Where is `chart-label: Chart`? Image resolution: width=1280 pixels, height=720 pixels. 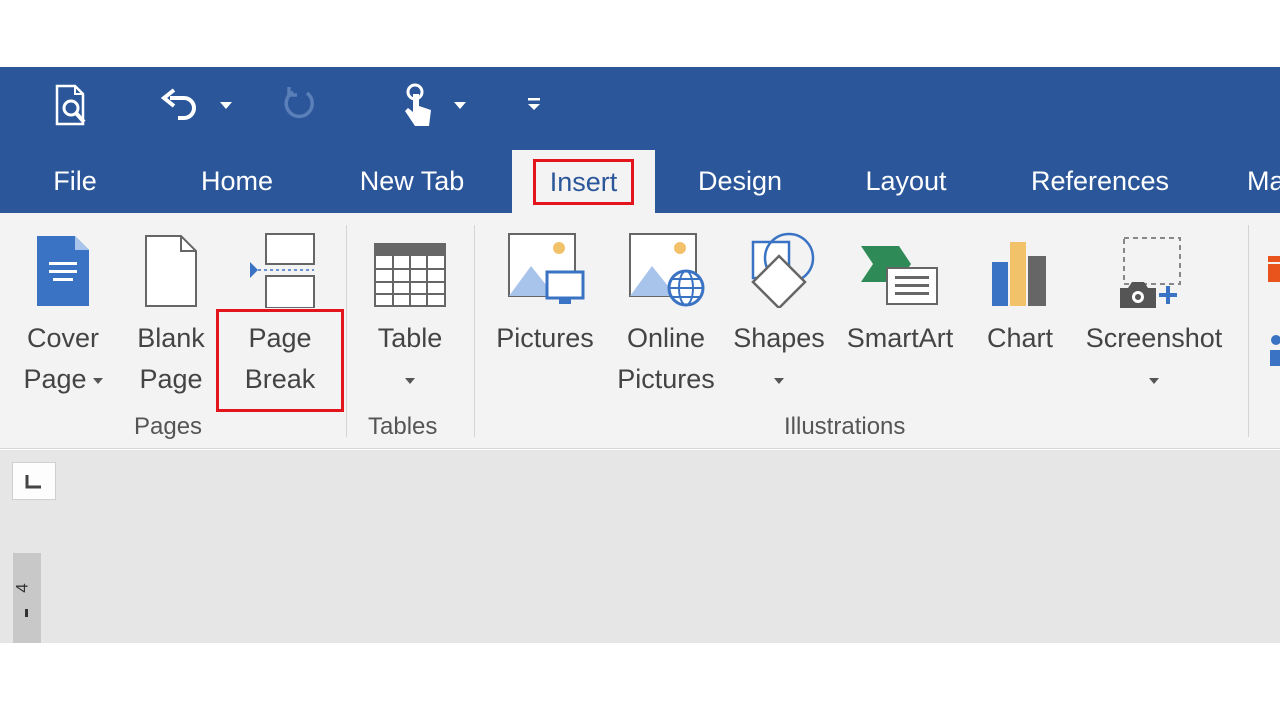
chart-label: Chart is located at coordinates (1020, 338).